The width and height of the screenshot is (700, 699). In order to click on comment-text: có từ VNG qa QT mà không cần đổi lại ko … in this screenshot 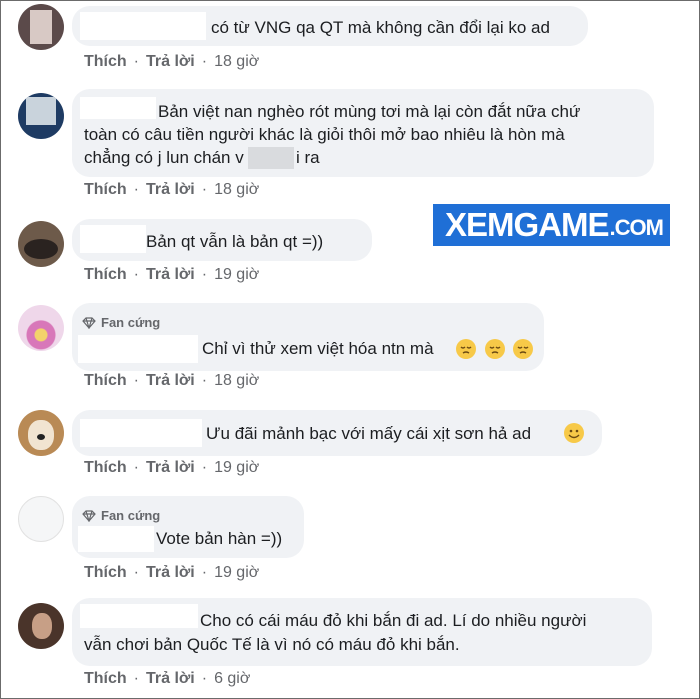, I will do `click(380, 27)`.